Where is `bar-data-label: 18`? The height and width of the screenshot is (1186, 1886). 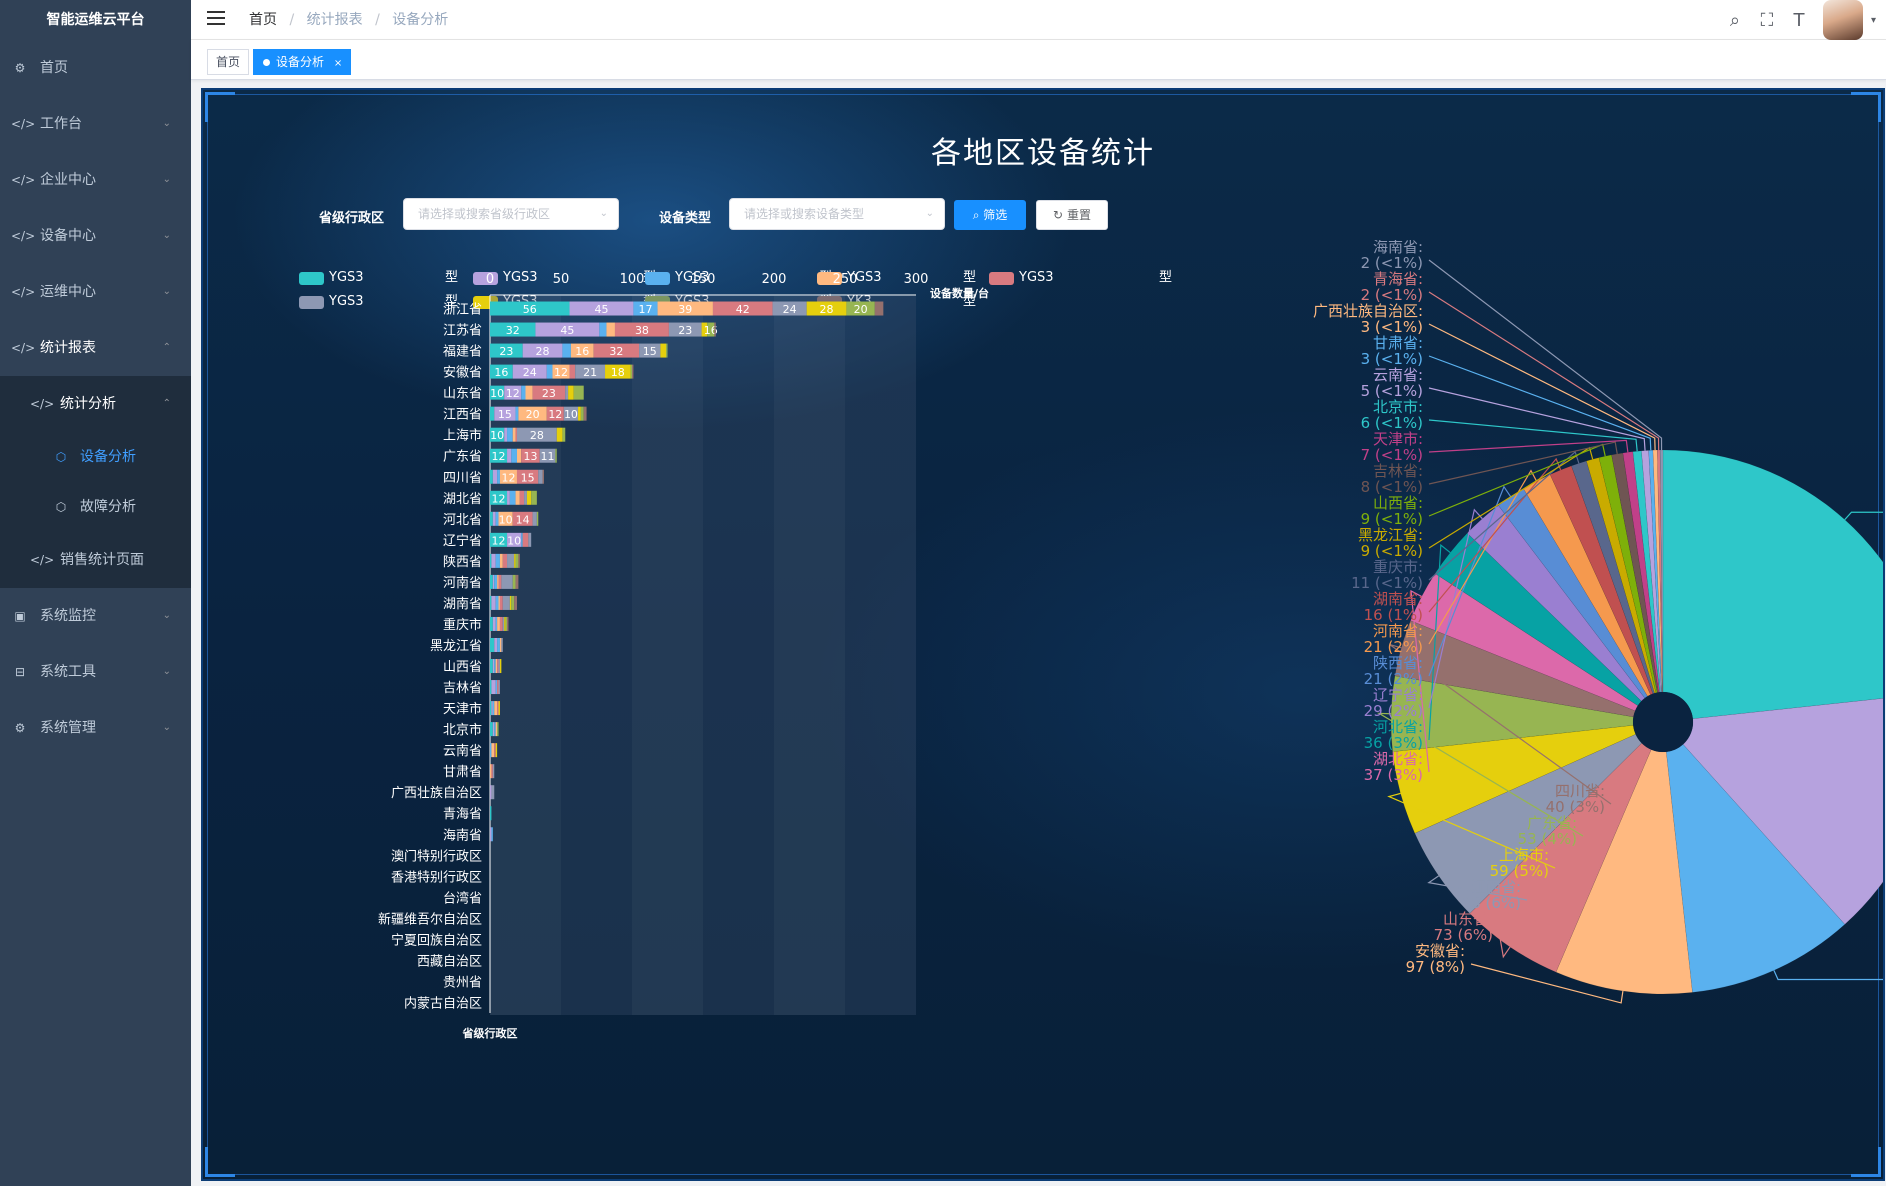
bar-data-label: 18 is located at coordinates (618, 372).